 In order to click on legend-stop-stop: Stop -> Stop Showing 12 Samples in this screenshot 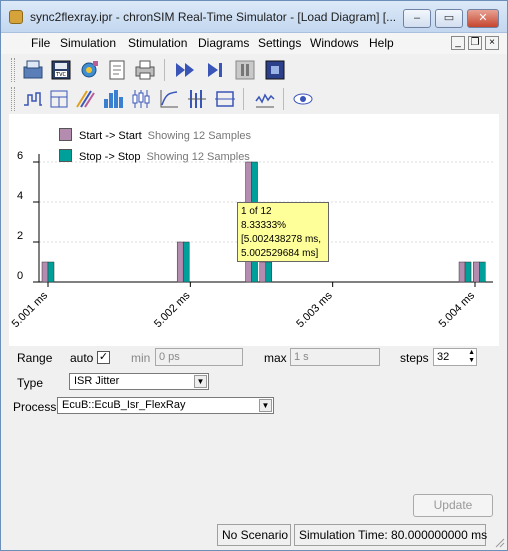, I will do `click(154, 156)`.